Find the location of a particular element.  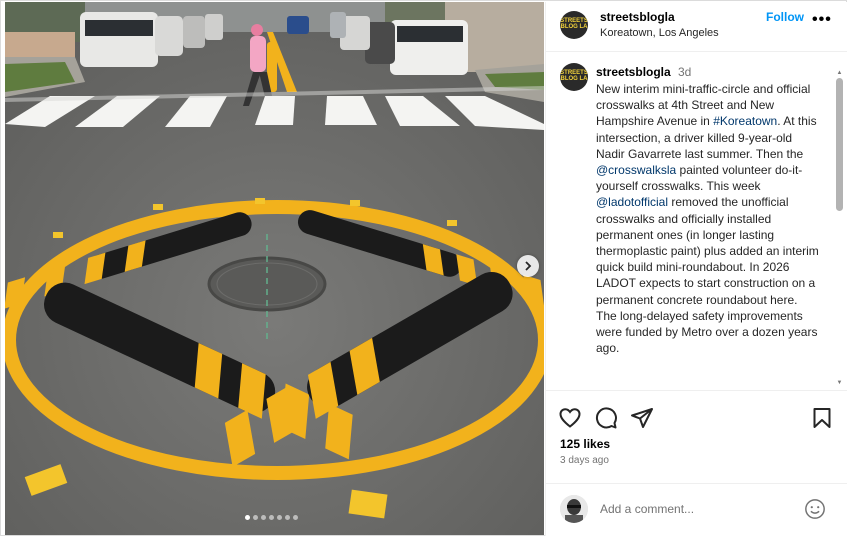

header-username: streetsblogla is located at coordinates (637, 17).